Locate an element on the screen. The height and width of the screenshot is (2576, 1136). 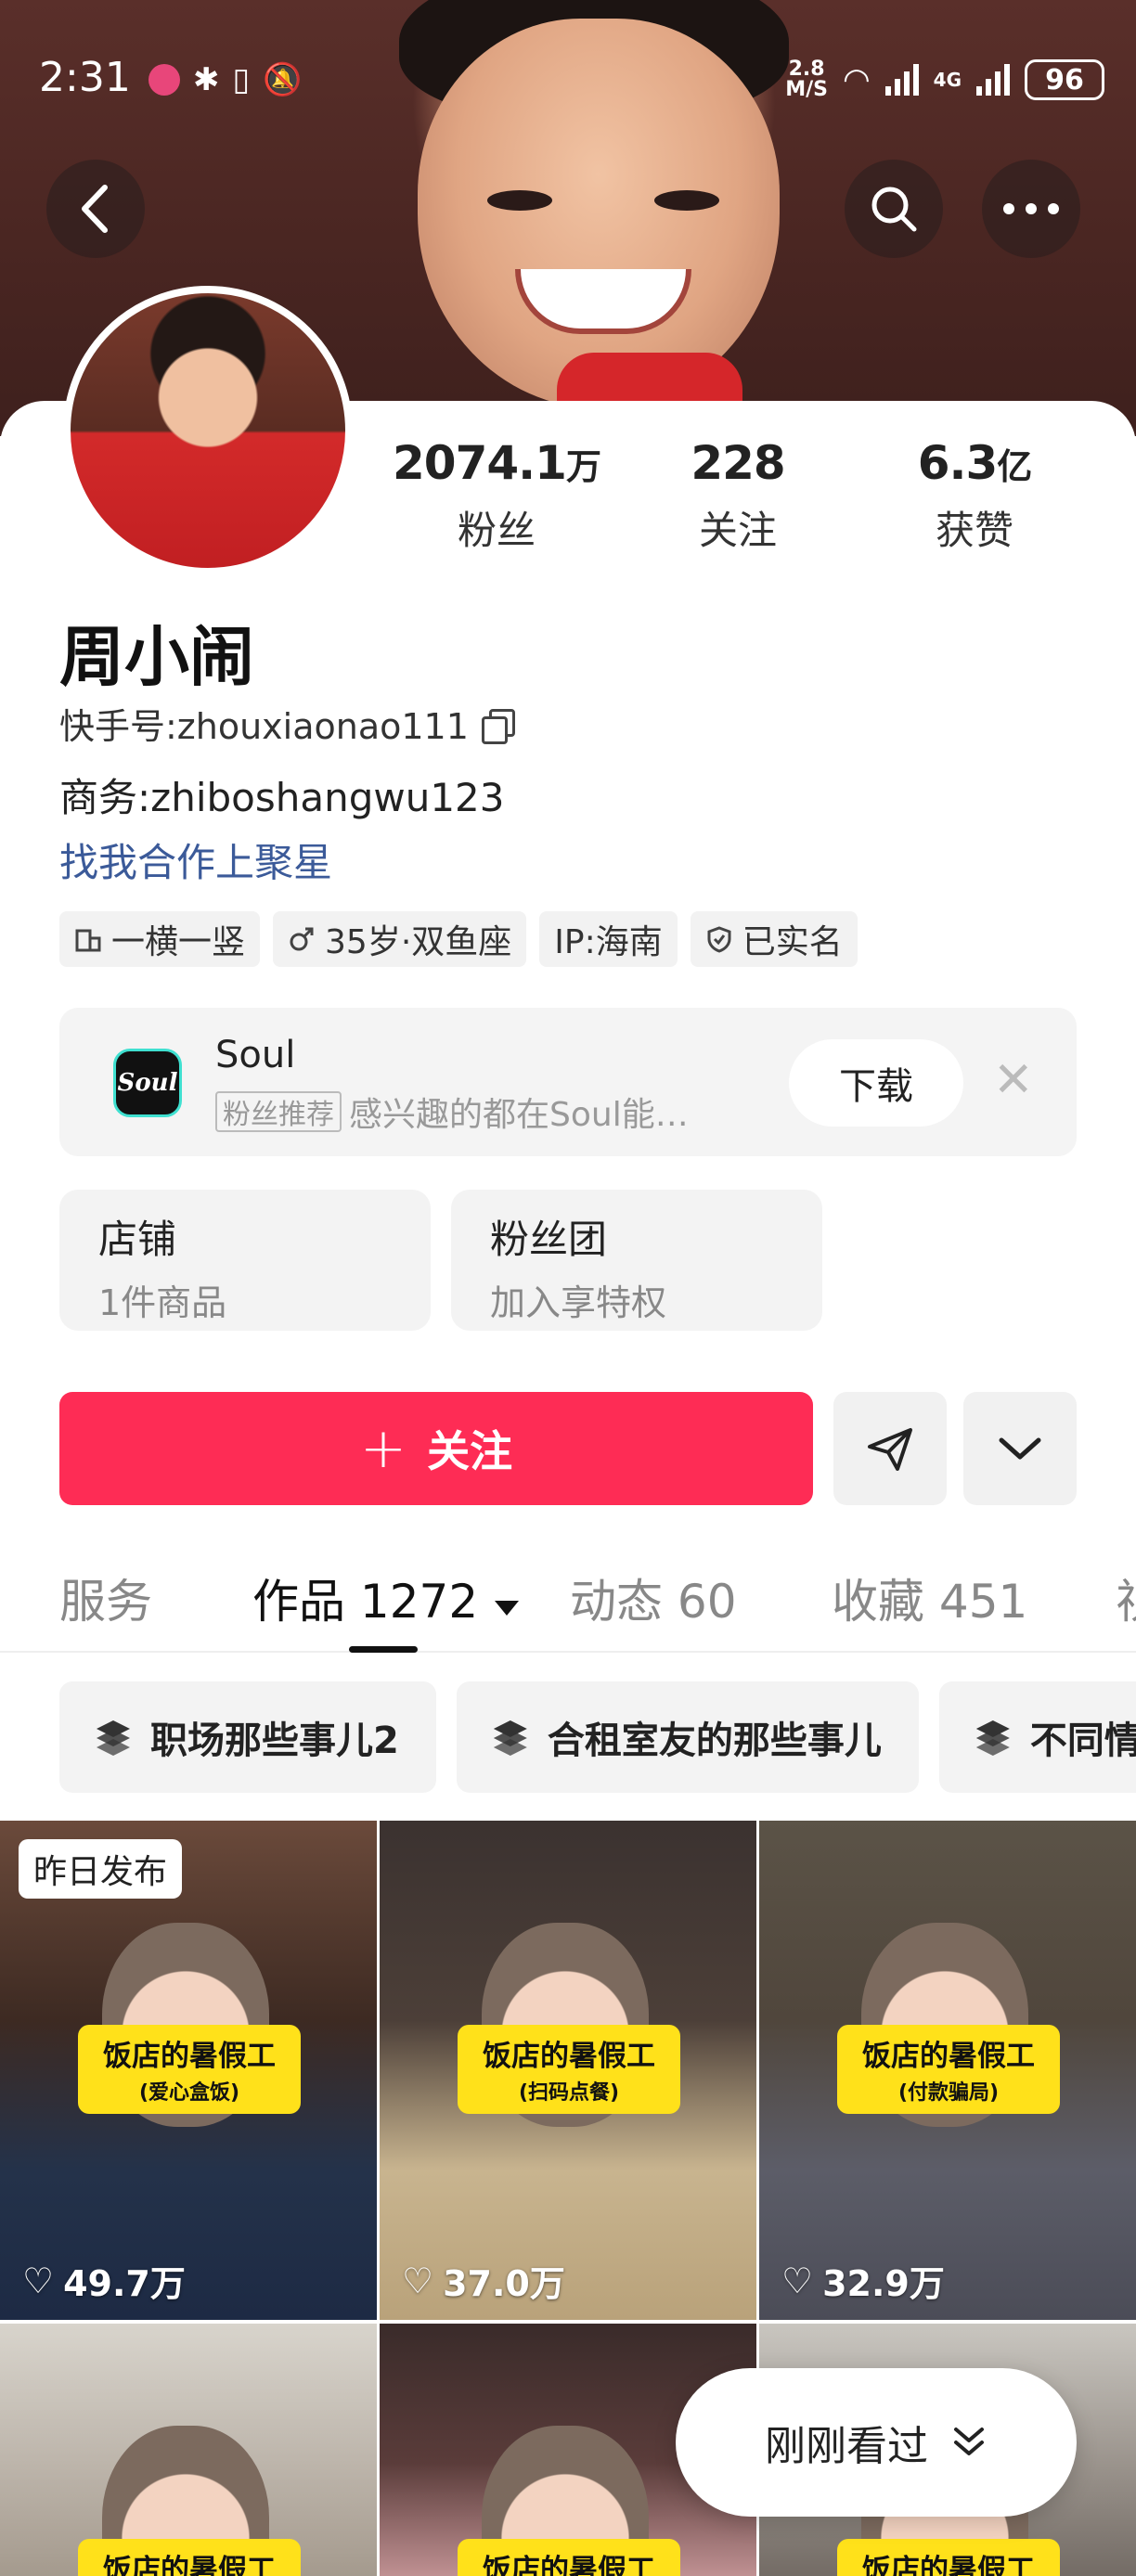
video-caption: 饭店的暑假工 (付款骗局) is located at coordinates (948, 2069).